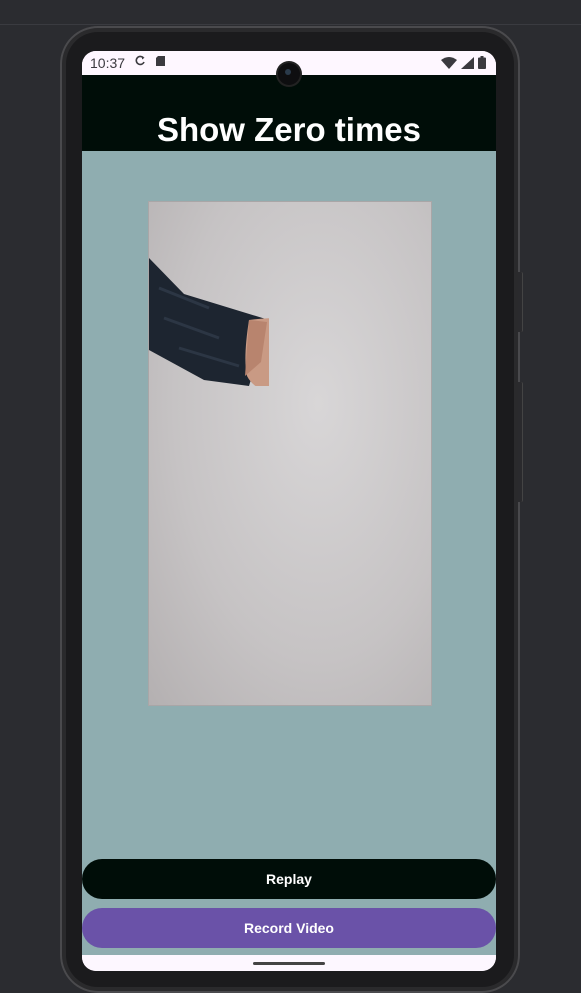  What do you see at coordinates (449, 62) in the screenshot?
I see `wifi-icon` at bounding box center [449, 62].